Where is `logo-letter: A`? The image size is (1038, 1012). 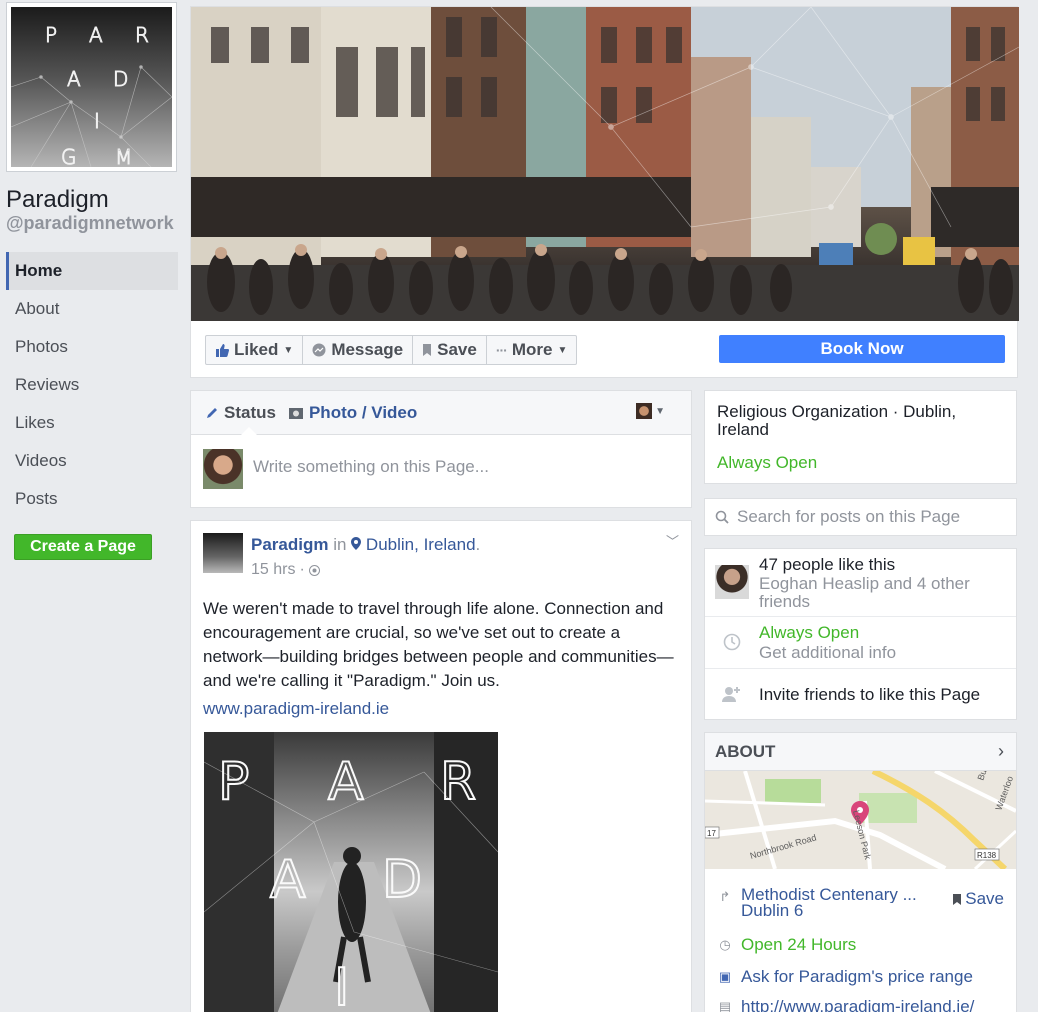 logo-letter: A is located at coordinates (74, 79).